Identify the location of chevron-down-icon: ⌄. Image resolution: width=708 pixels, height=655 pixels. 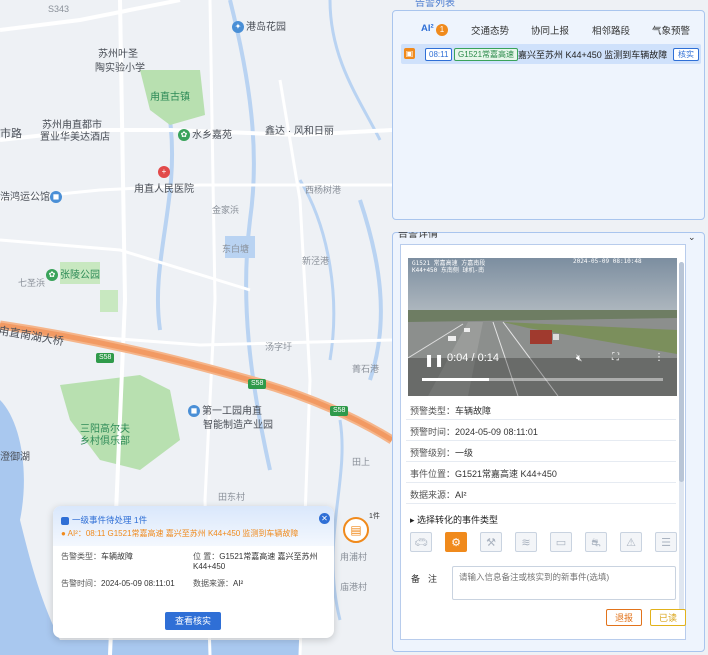
(692, 237).